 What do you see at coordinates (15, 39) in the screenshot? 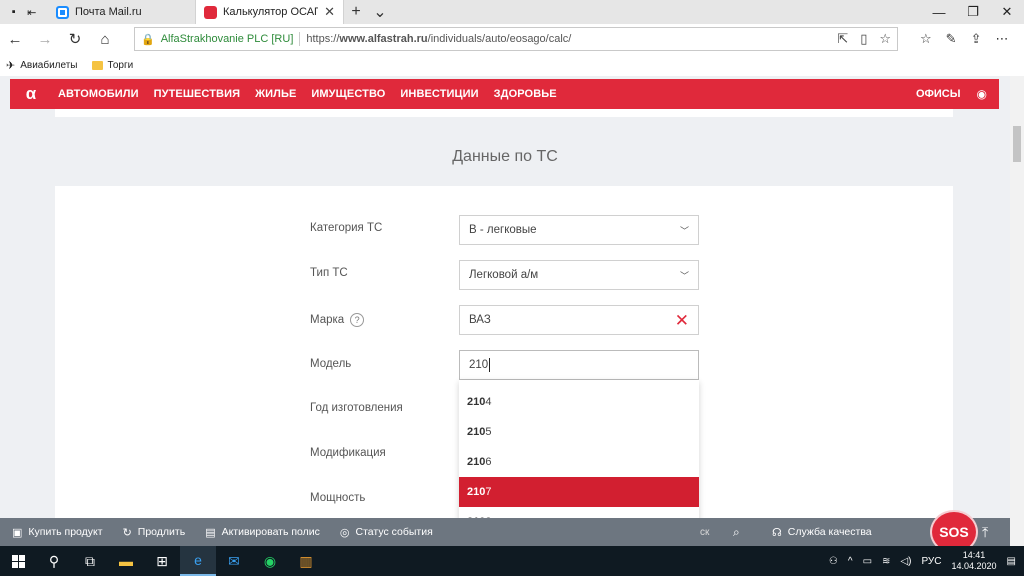
I see `back-button: ←` at bounding box center [15, 39].